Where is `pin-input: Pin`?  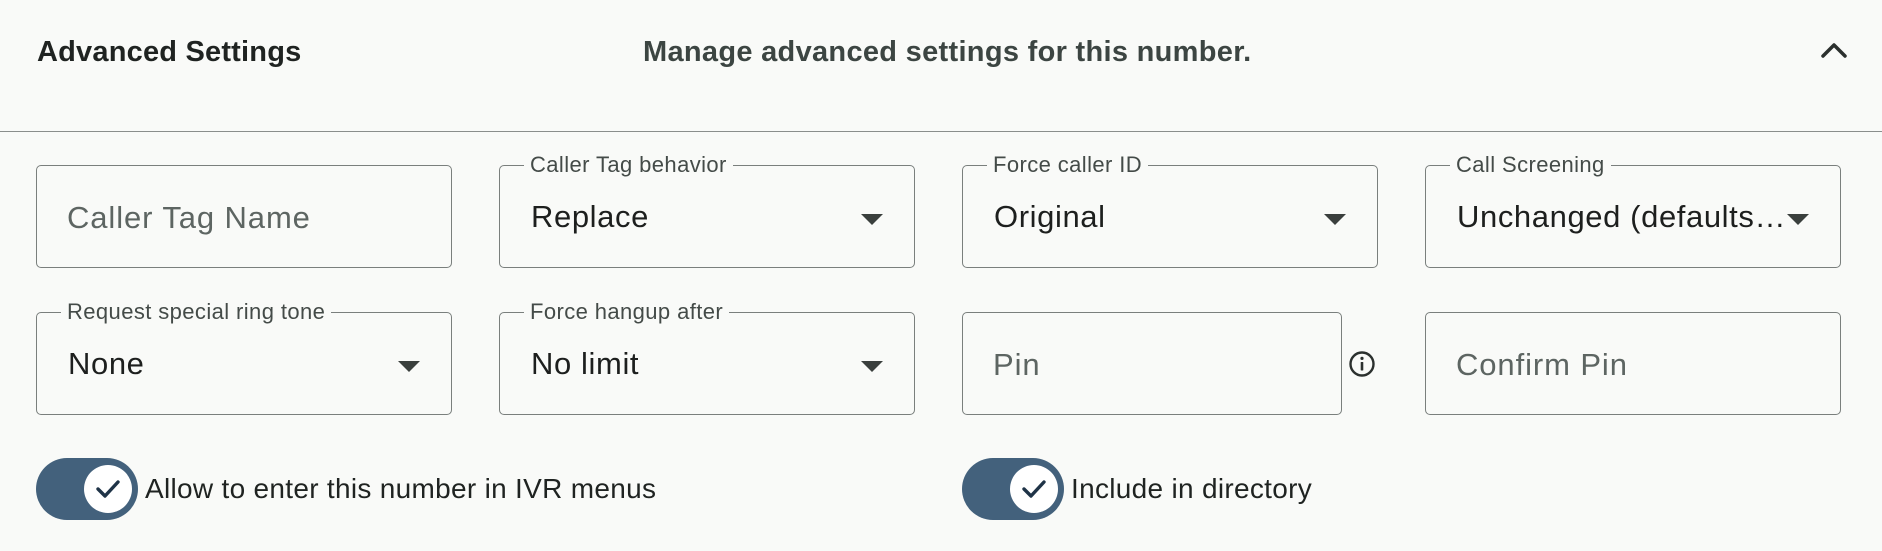 pin-input: Pin is located at coordinates (1152, 363).